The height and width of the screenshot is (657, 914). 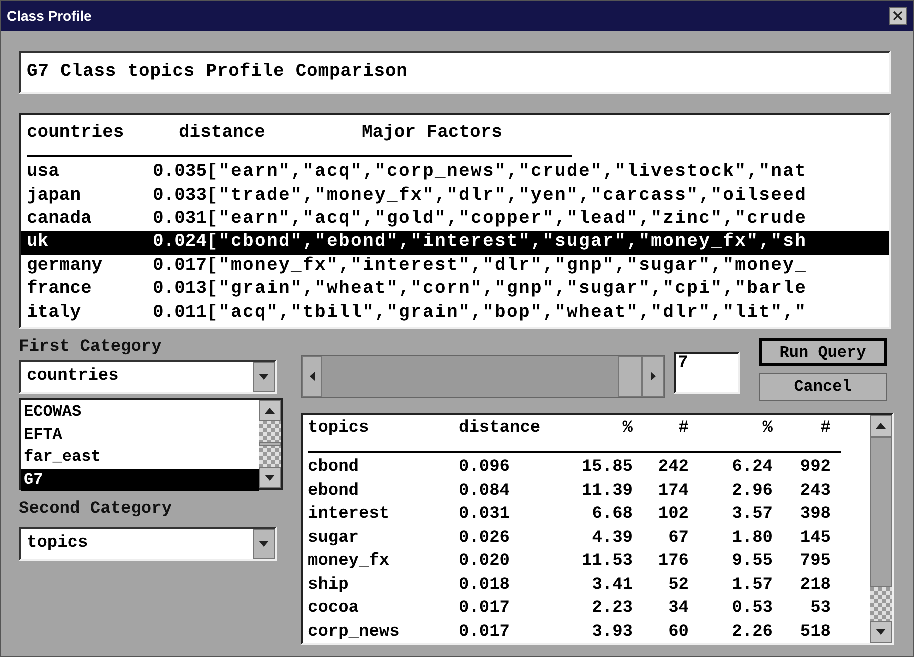 What do you see at coordinates (815, 539) in the screenshot?
I see `table-cell-text: 145` at bounding box center [815, 539].